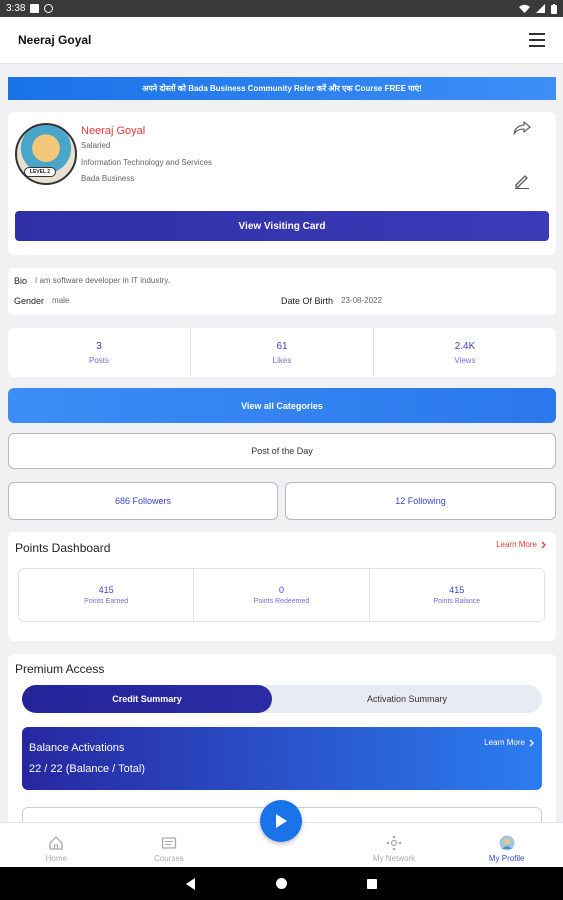 Image resolution: width=563 pixels, height=900 pixels. I want to click on sync-icon, so click(49, 8).